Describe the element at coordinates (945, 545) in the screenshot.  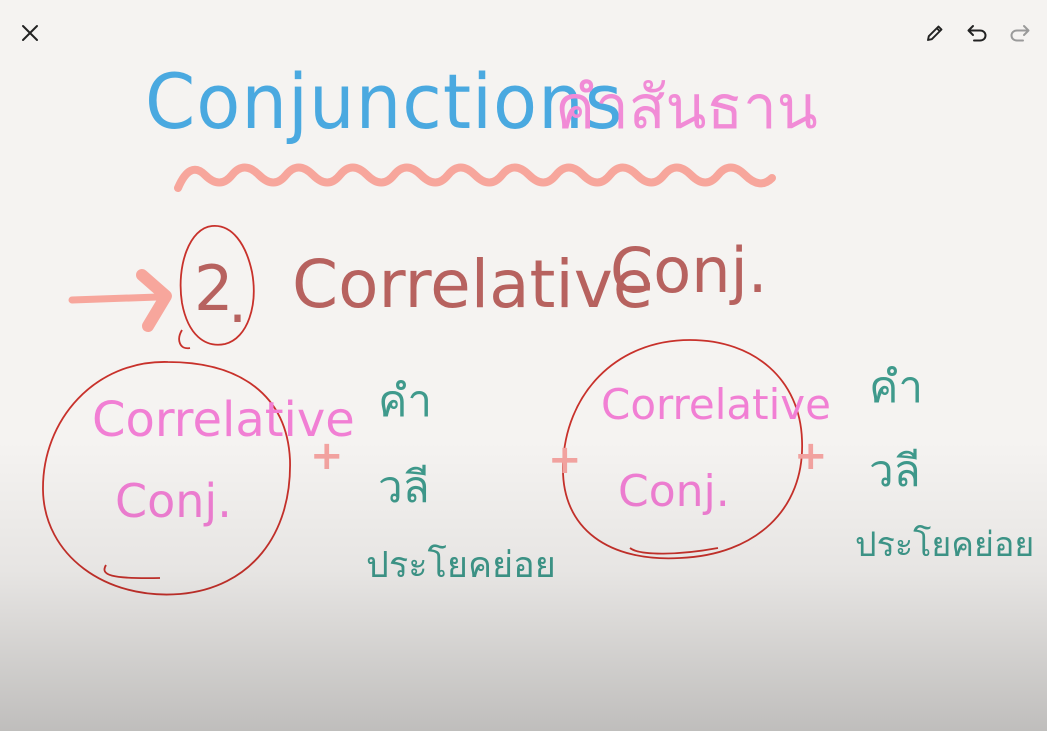
I see `word-prayok-2: ประโยคย่อย` at that location.